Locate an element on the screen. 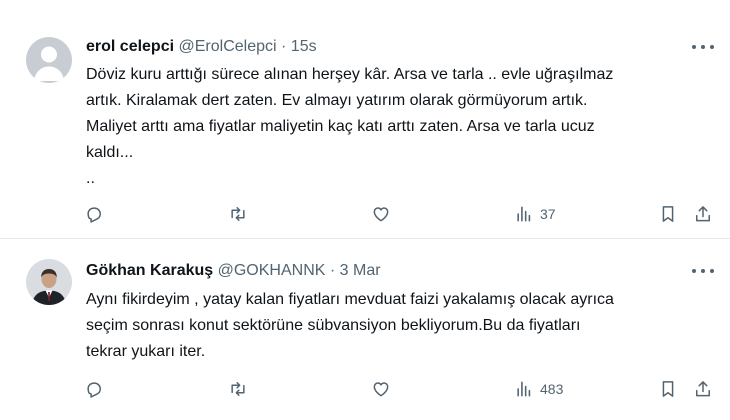  divider is located at coordinates (365, 238).